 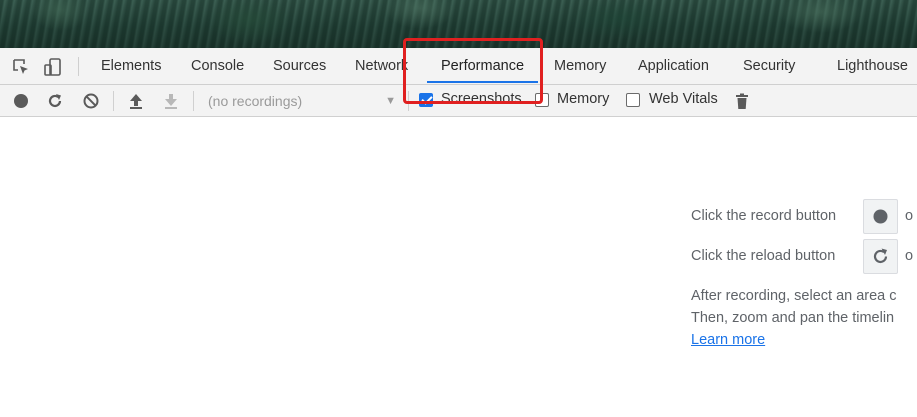 I want to click on background-photo, so click(x=458, y=24).